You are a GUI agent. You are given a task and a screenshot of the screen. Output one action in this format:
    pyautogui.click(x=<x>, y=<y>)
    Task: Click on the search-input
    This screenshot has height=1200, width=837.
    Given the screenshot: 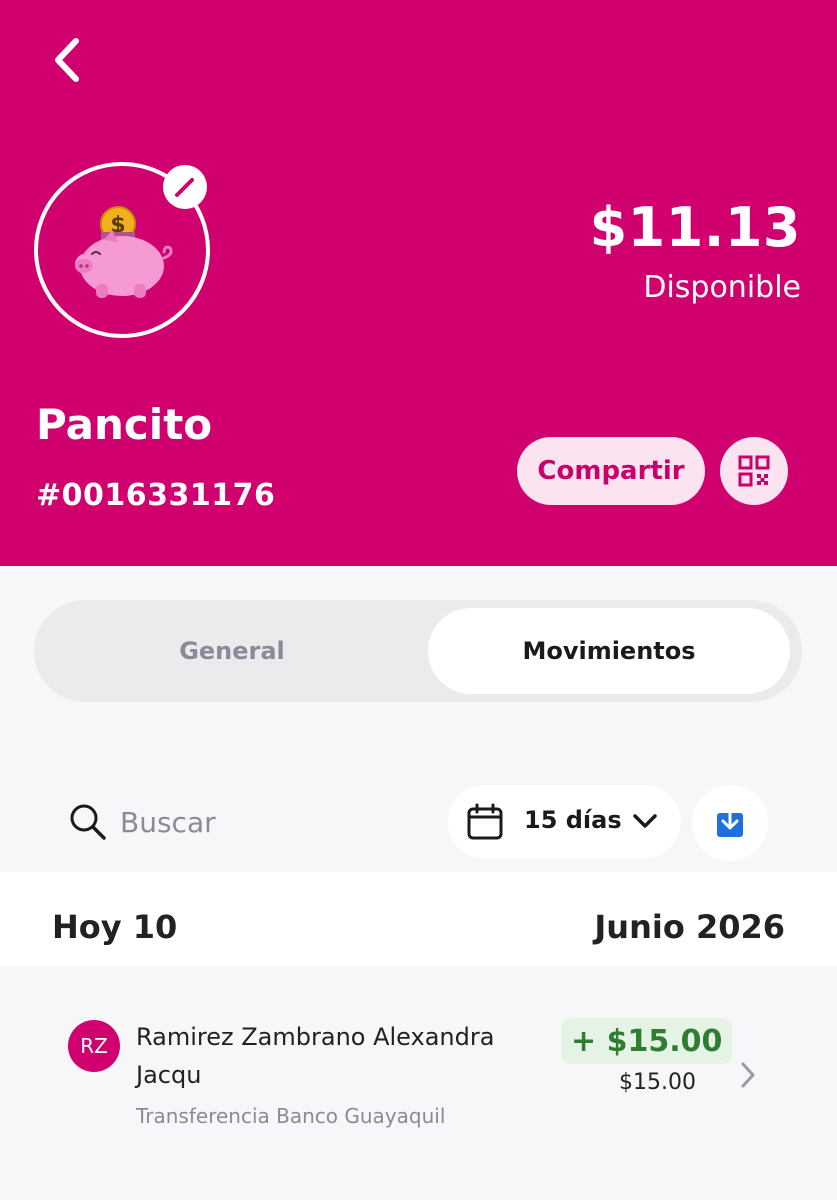 What is the action you would take?
    pyautogui.click(x=270, y=822)
    